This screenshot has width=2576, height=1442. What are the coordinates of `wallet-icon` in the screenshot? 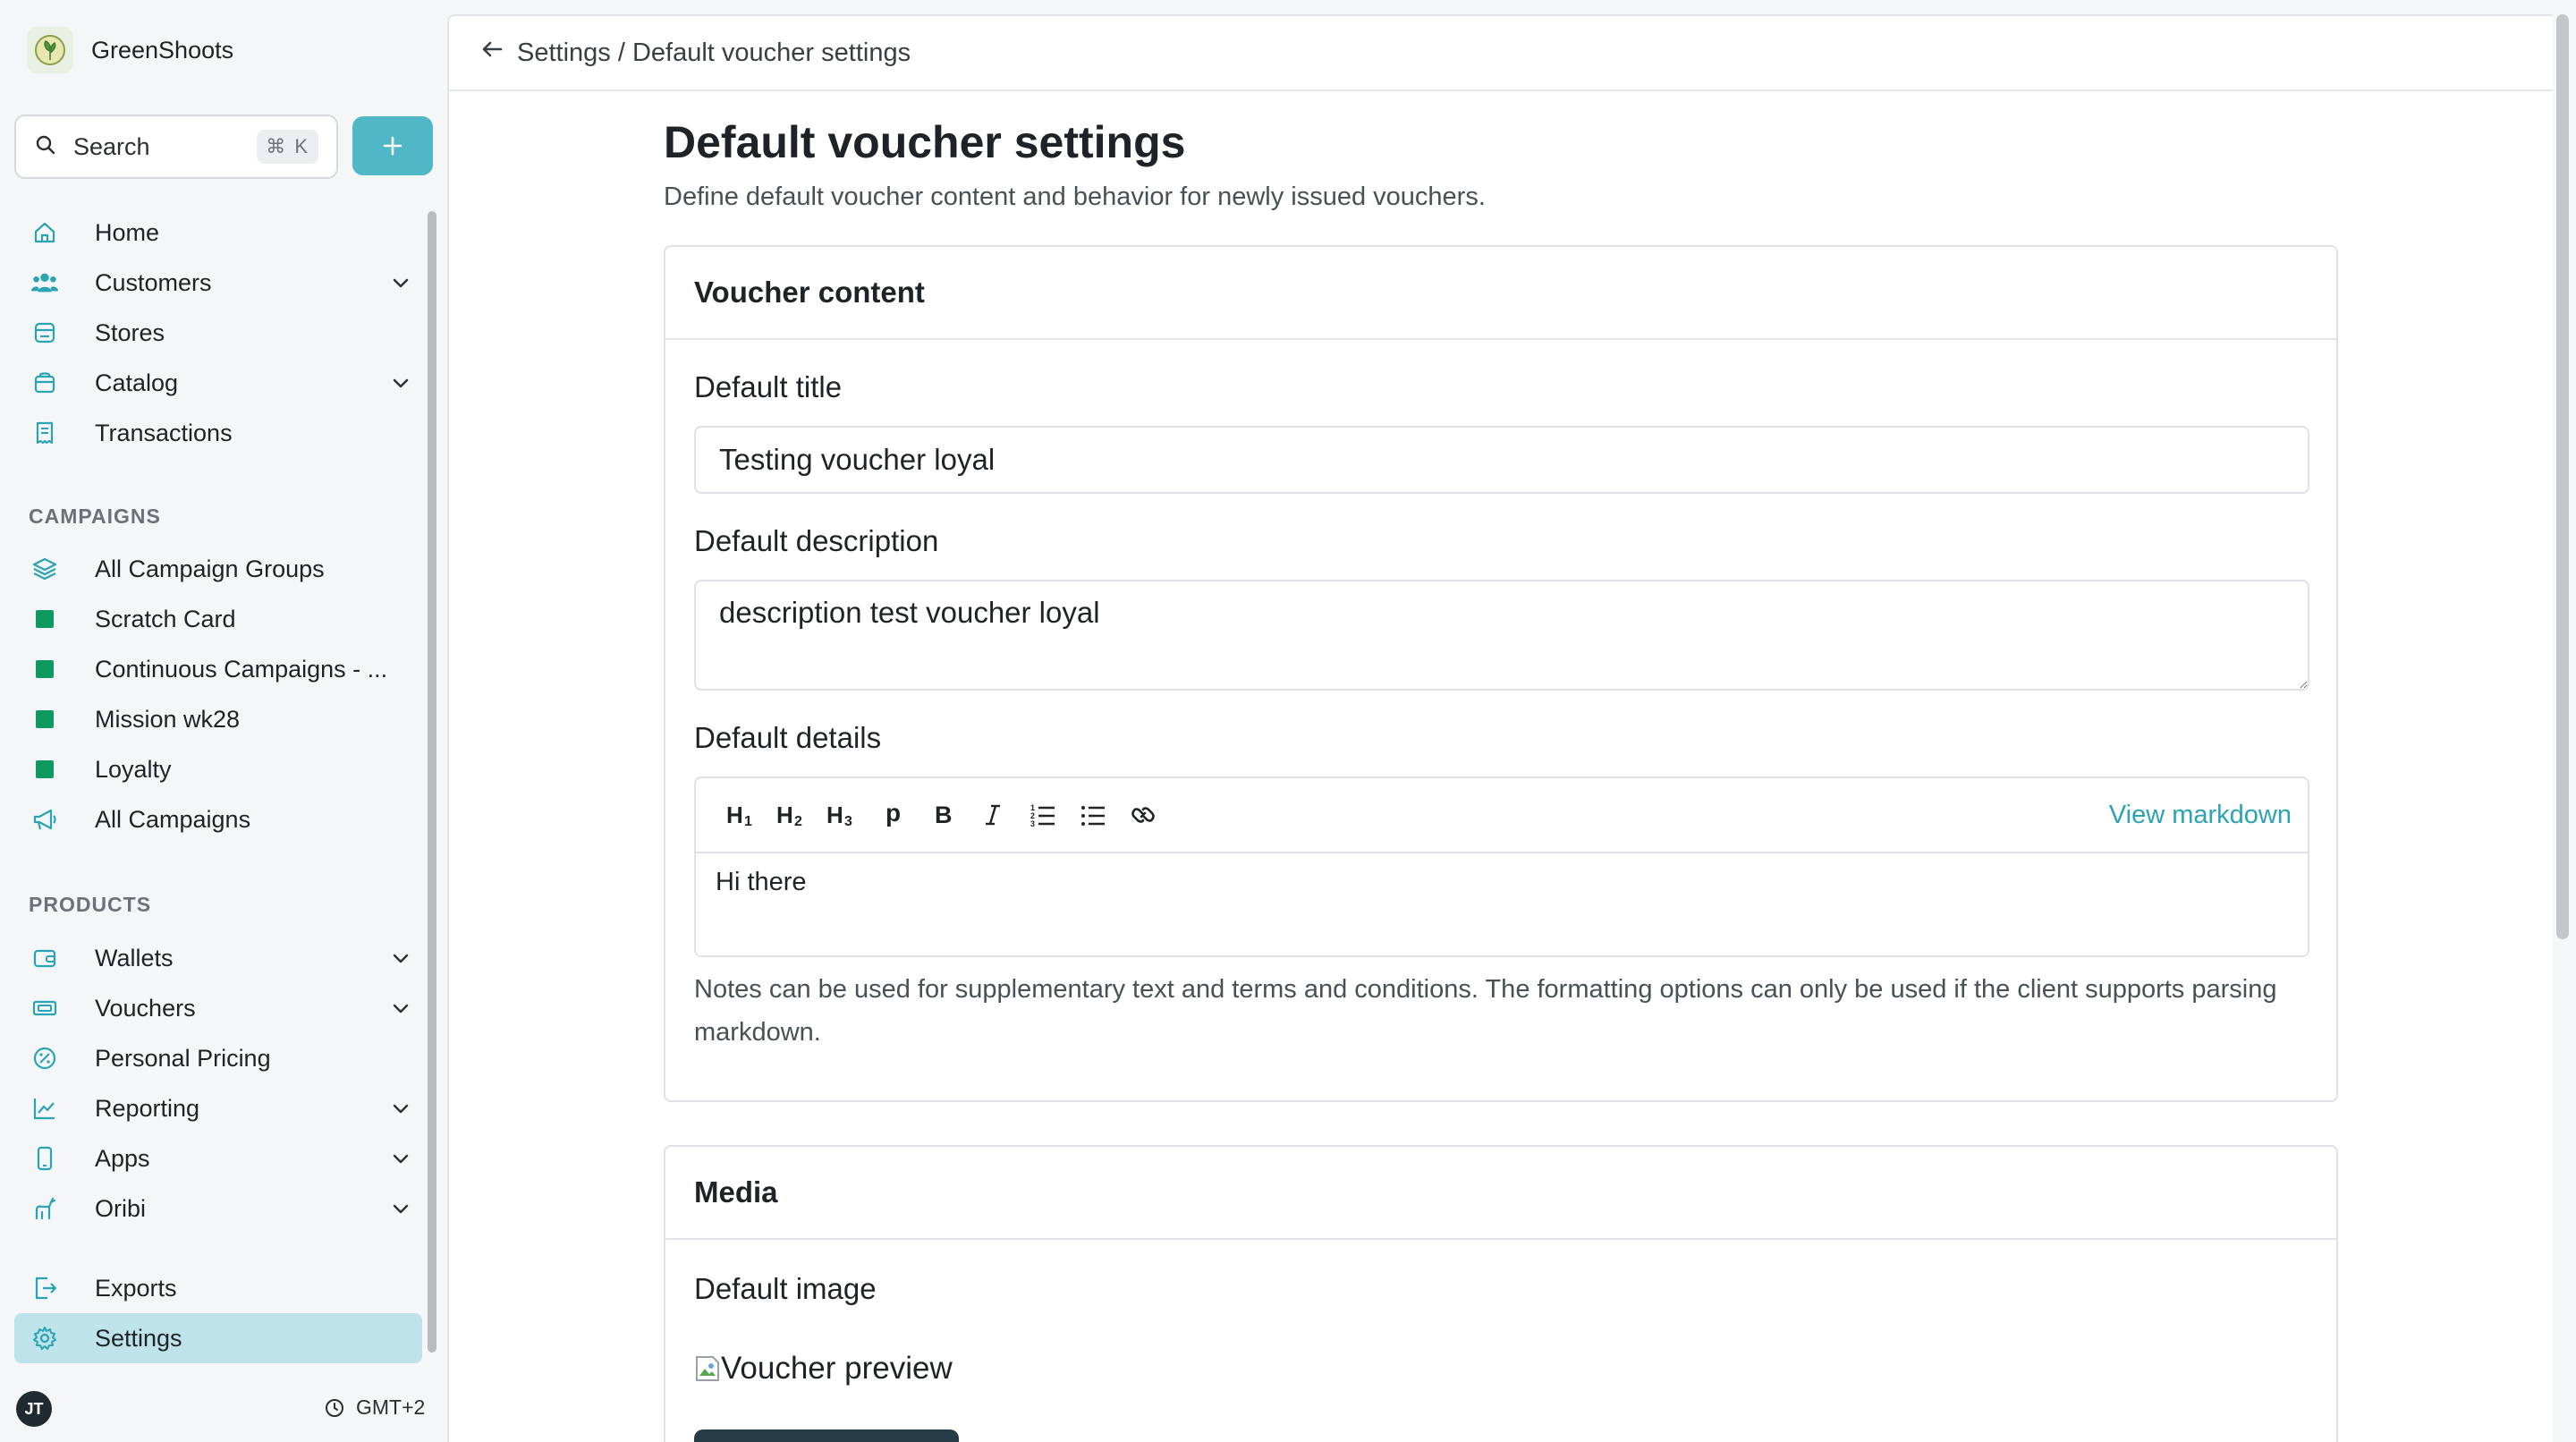 It's located at (44, 958).